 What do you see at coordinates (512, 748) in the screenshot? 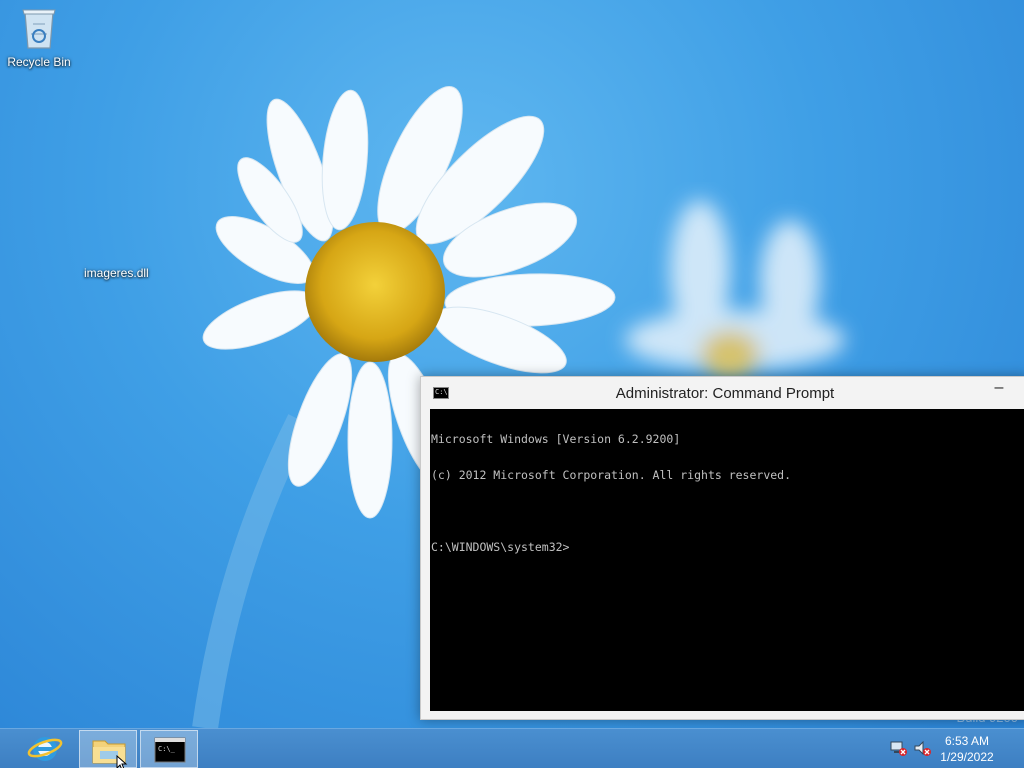
I see `taskbar: C:\_ 6:53 AM 1/29/2022` at bounding box center [512, 748].